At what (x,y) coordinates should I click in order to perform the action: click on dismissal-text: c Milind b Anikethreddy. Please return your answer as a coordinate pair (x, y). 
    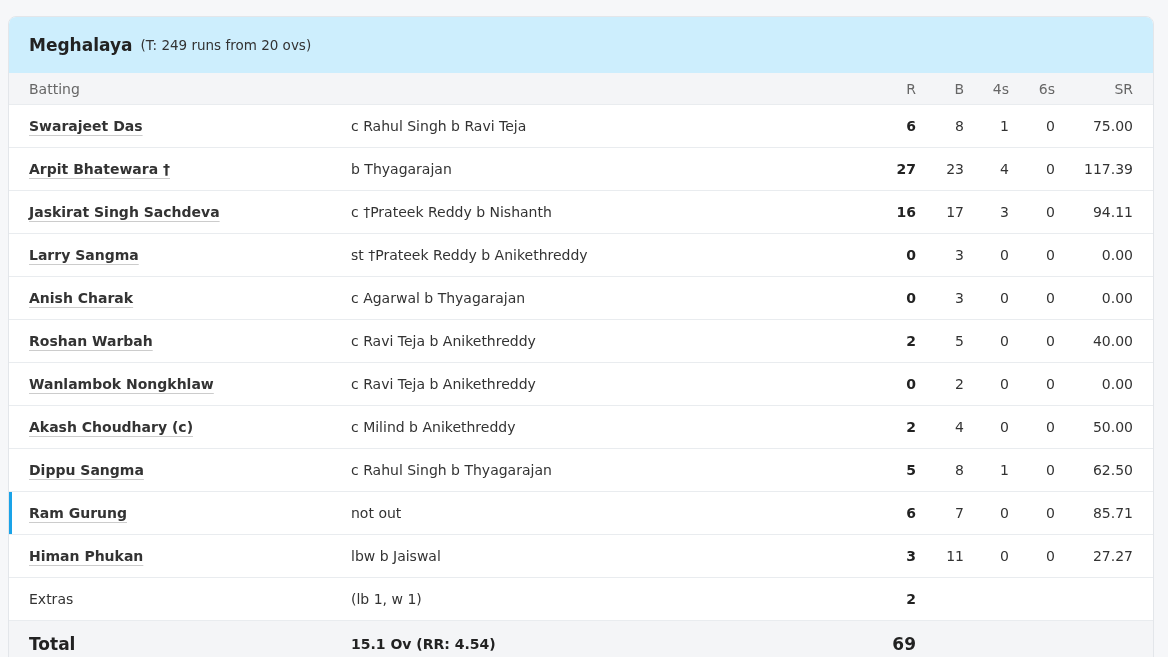
    Looking at the image, I should click on (434, 427).